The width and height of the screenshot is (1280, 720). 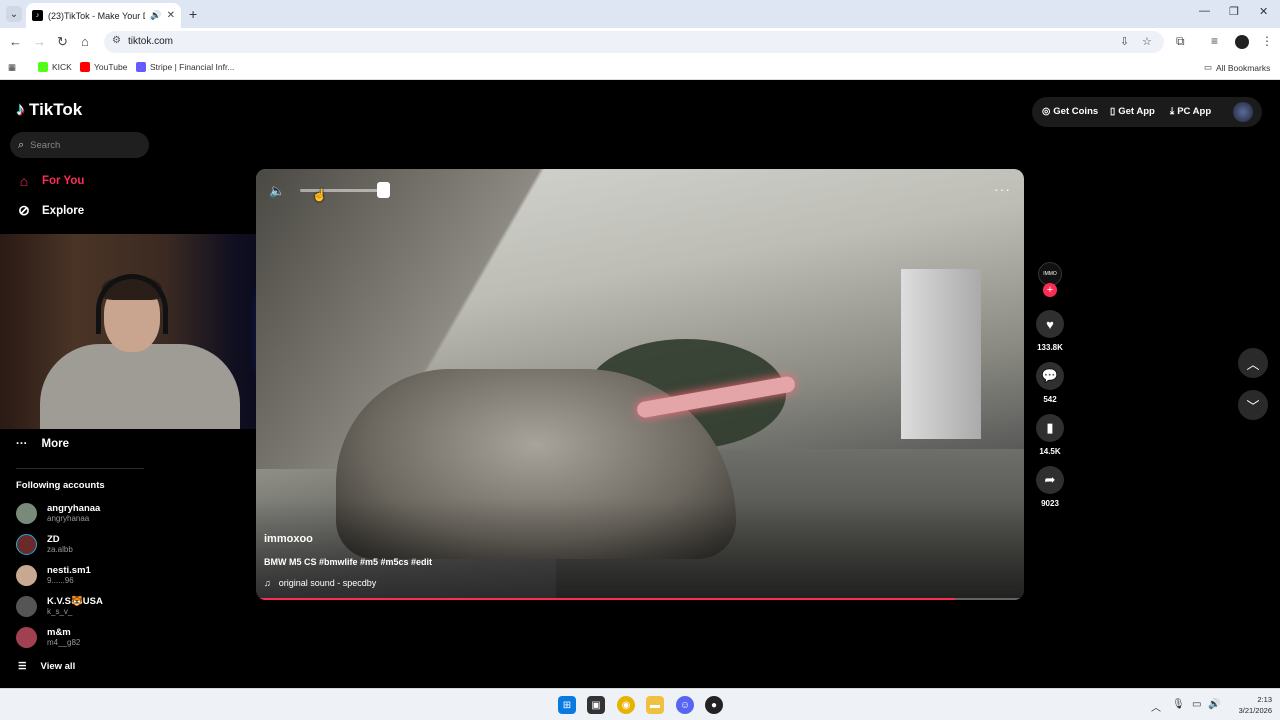 I want to click on menu-kebab-icon: ⋮, so click(x=1267, y=41).